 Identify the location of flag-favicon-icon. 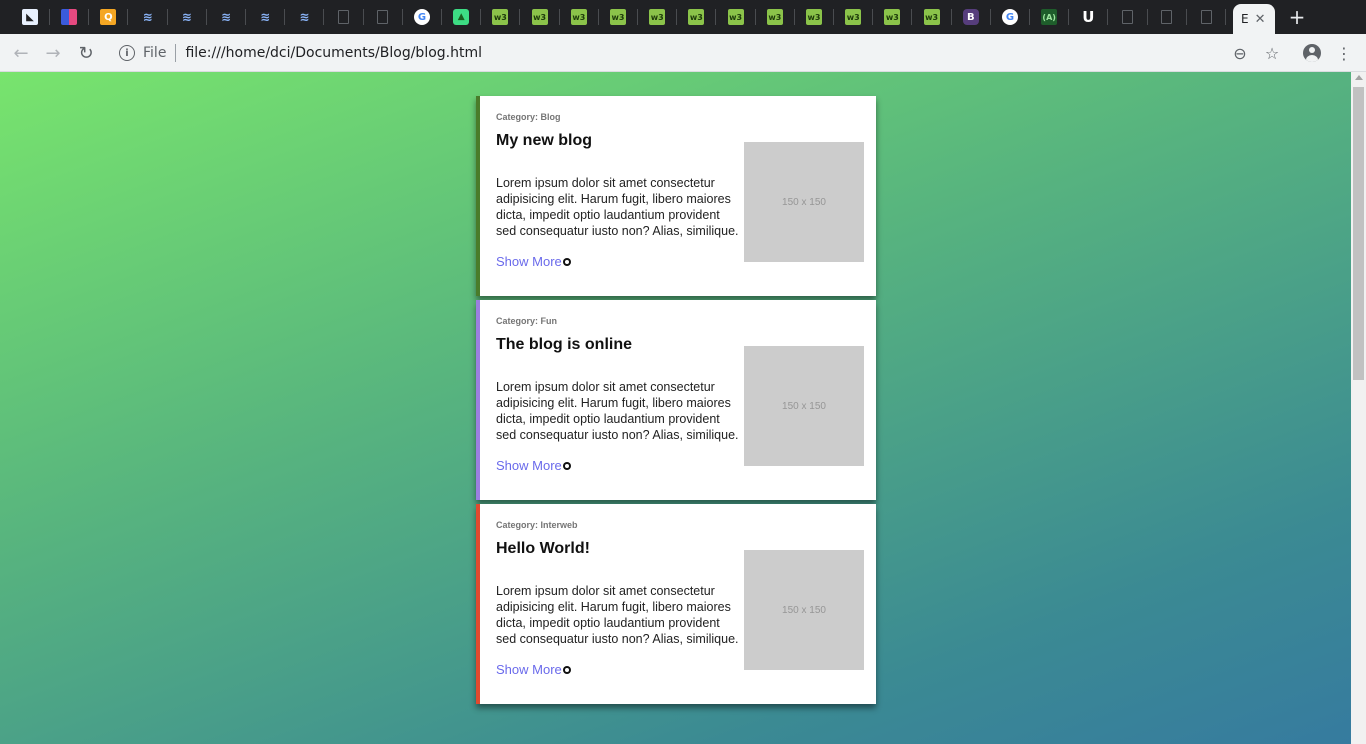
(69, 17).